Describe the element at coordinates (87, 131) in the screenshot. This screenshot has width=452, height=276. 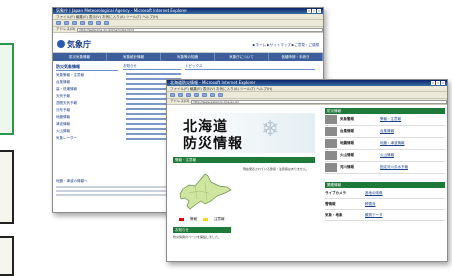
I see `left-item: 火山情報` at that location.